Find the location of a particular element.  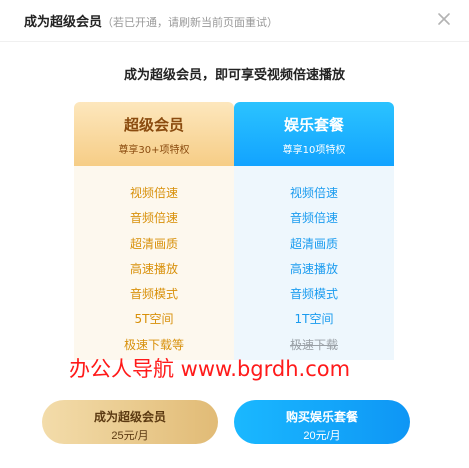

buy-entertainment-button: 购买娱乐套餐 20元/月 is located at coordinates (322, 422).